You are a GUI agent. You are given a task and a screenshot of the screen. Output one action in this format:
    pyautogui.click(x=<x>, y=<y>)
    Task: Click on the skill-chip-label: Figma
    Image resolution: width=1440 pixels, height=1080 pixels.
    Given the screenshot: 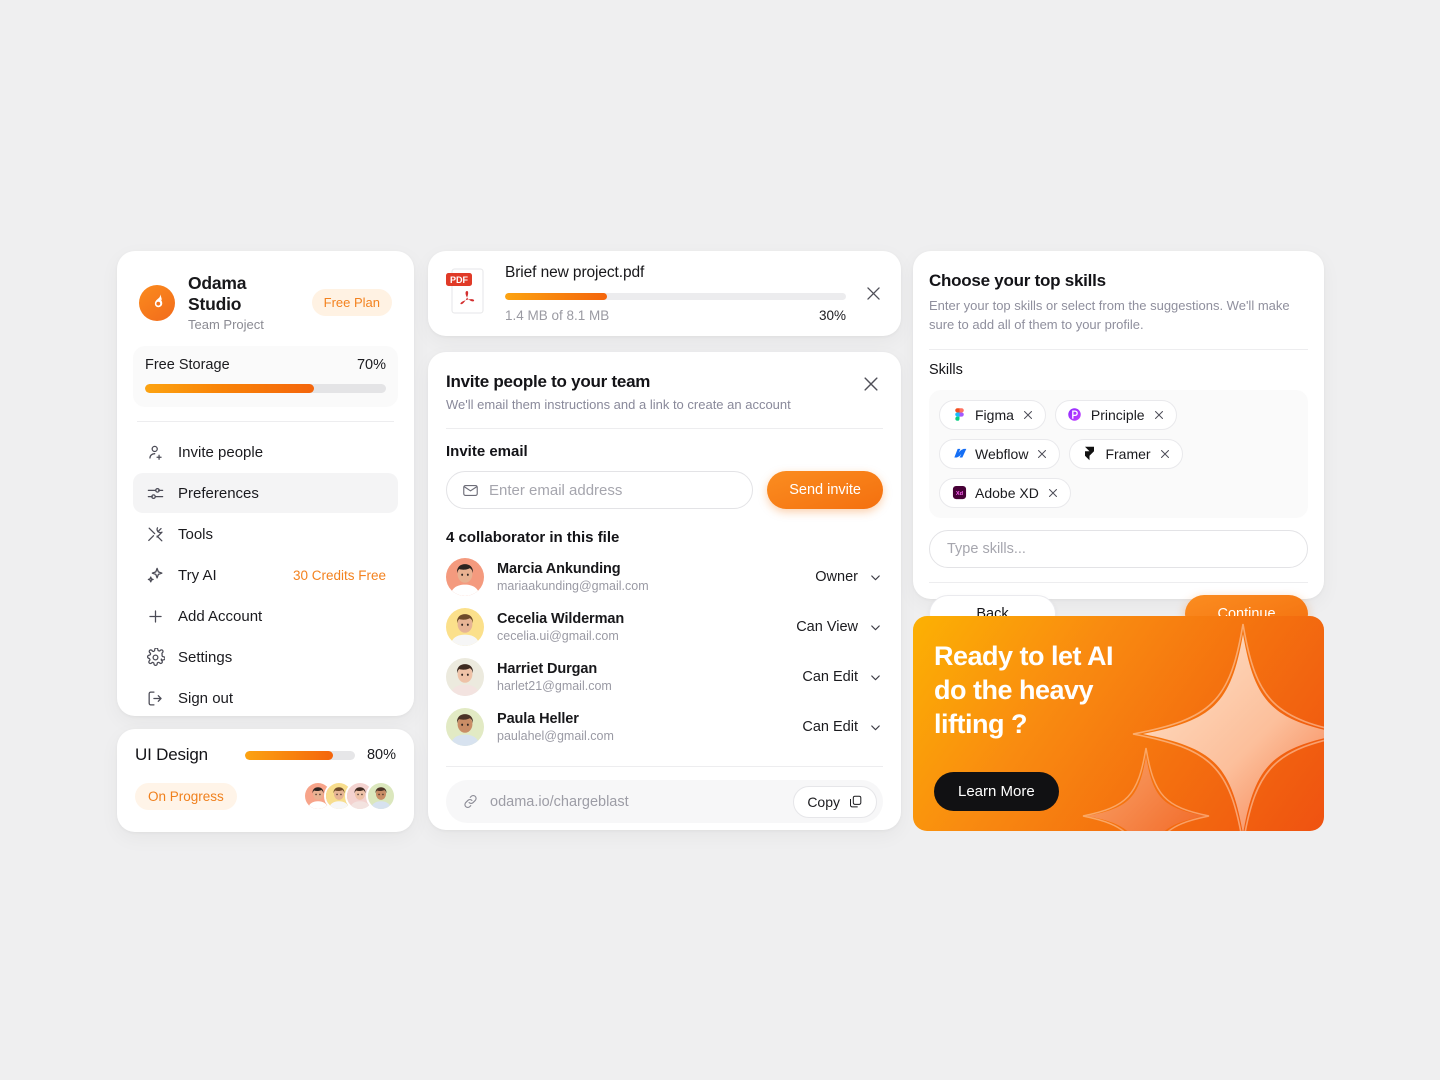 What is the action you would take?
    pyautogui.click(x=994, y=414)
    